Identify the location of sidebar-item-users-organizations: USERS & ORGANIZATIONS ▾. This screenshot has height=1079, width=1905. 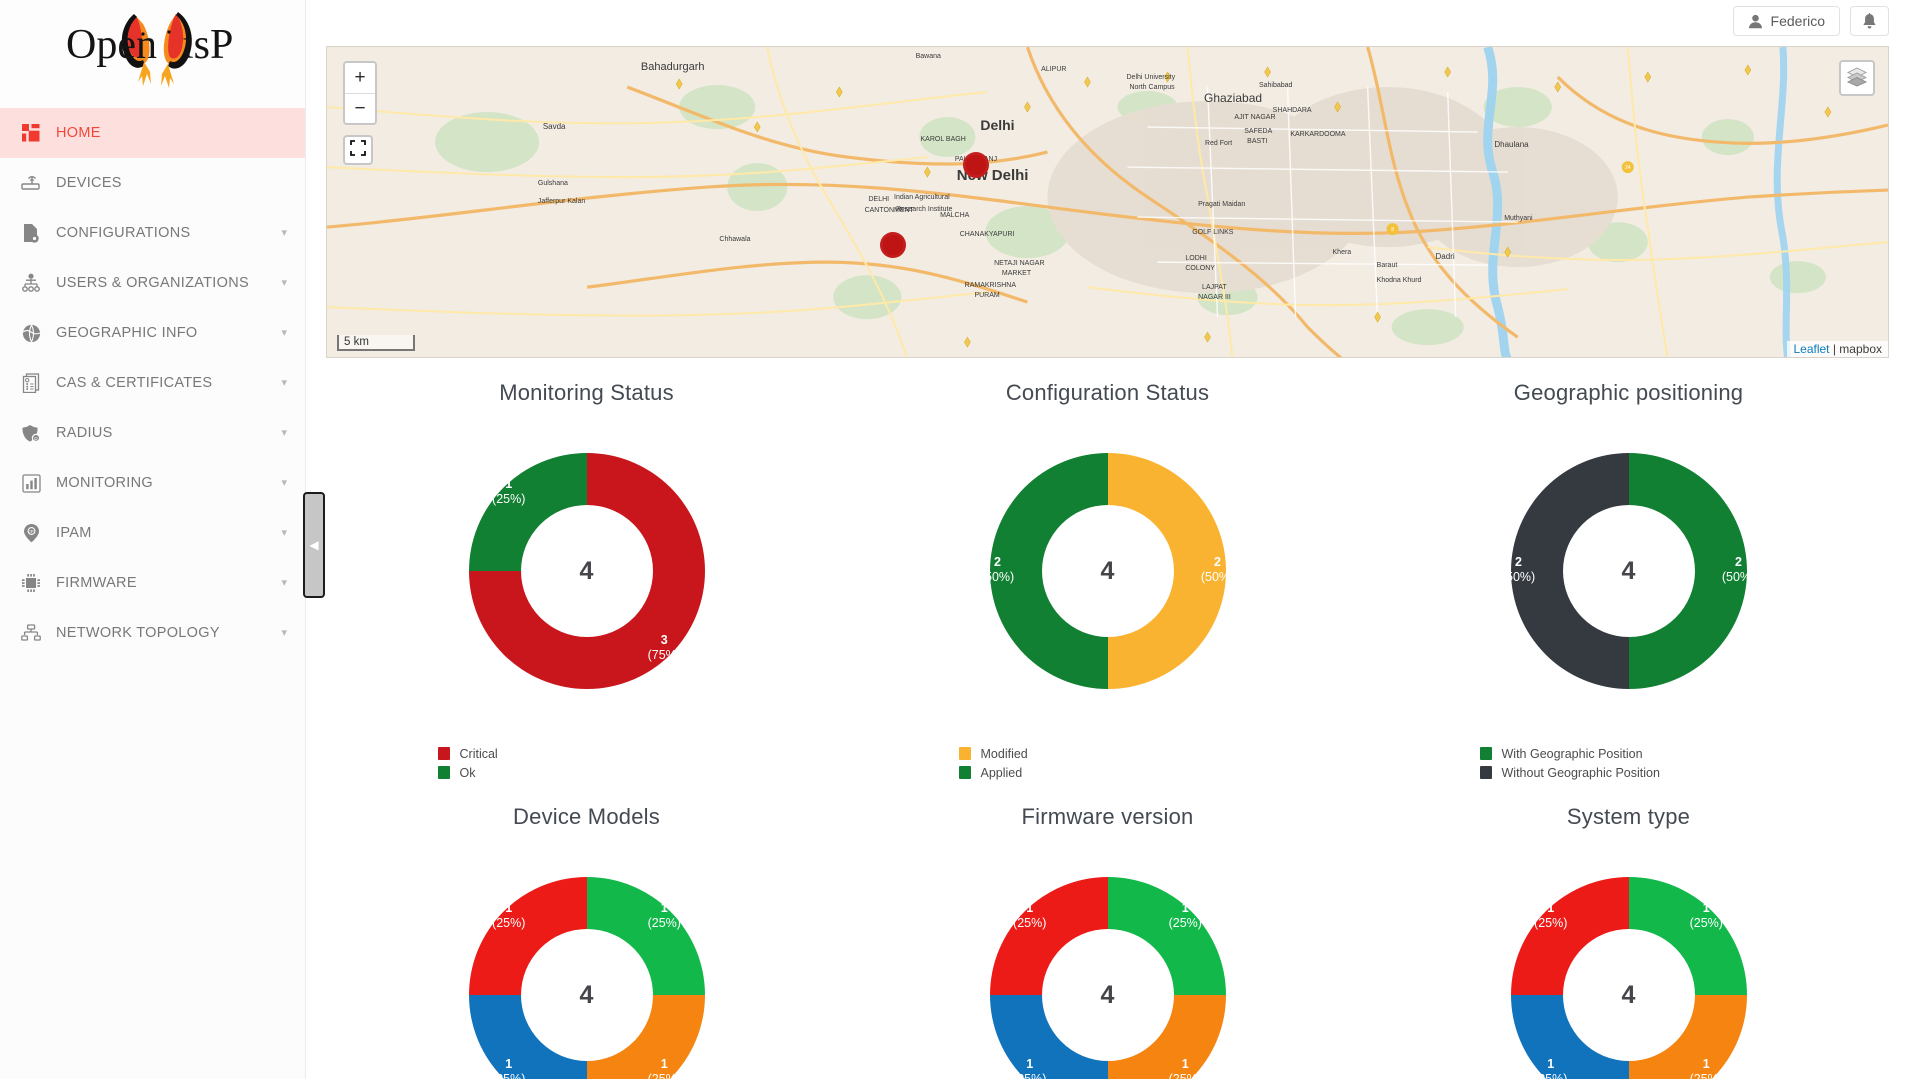
(152, 283).